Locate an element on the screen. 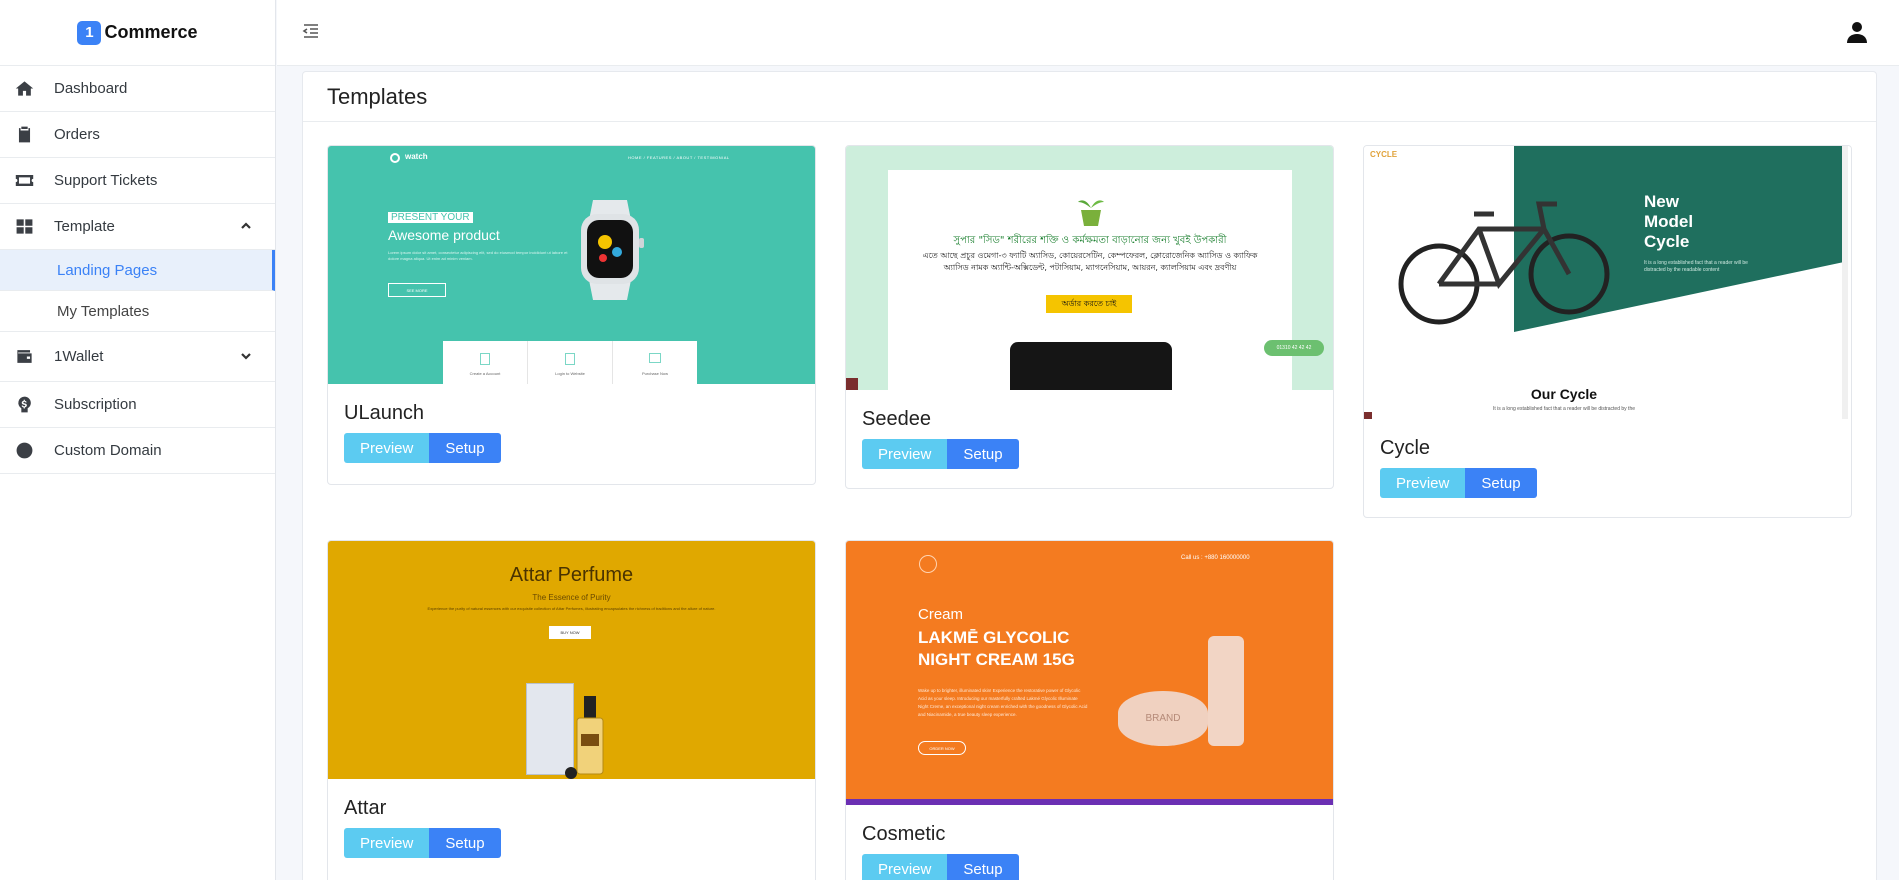  thumb-cta: SEE MORE is located at coordinates (417, 290).